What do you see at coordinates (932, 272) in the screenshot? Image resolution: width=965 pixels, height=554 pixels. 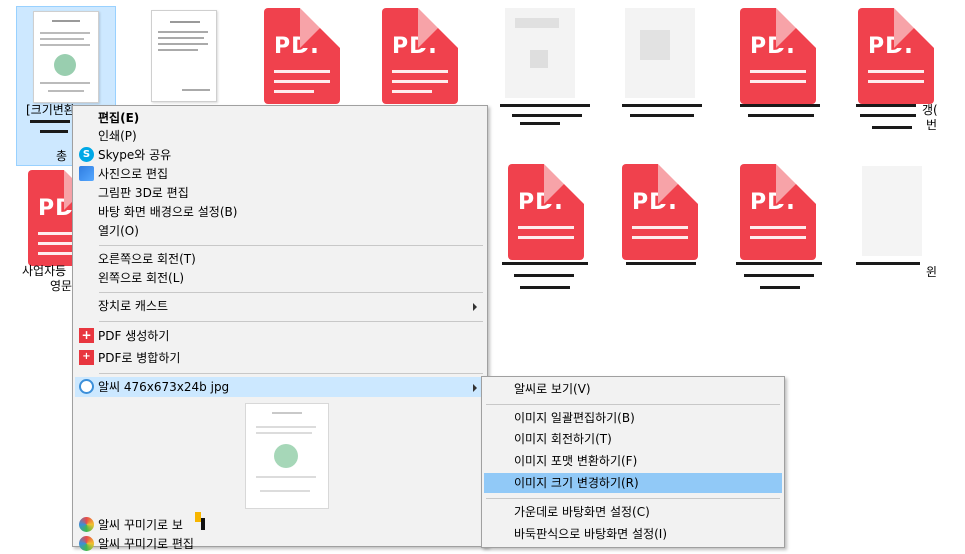 I see `file-label: 윈` at bounding box center [932, 272].